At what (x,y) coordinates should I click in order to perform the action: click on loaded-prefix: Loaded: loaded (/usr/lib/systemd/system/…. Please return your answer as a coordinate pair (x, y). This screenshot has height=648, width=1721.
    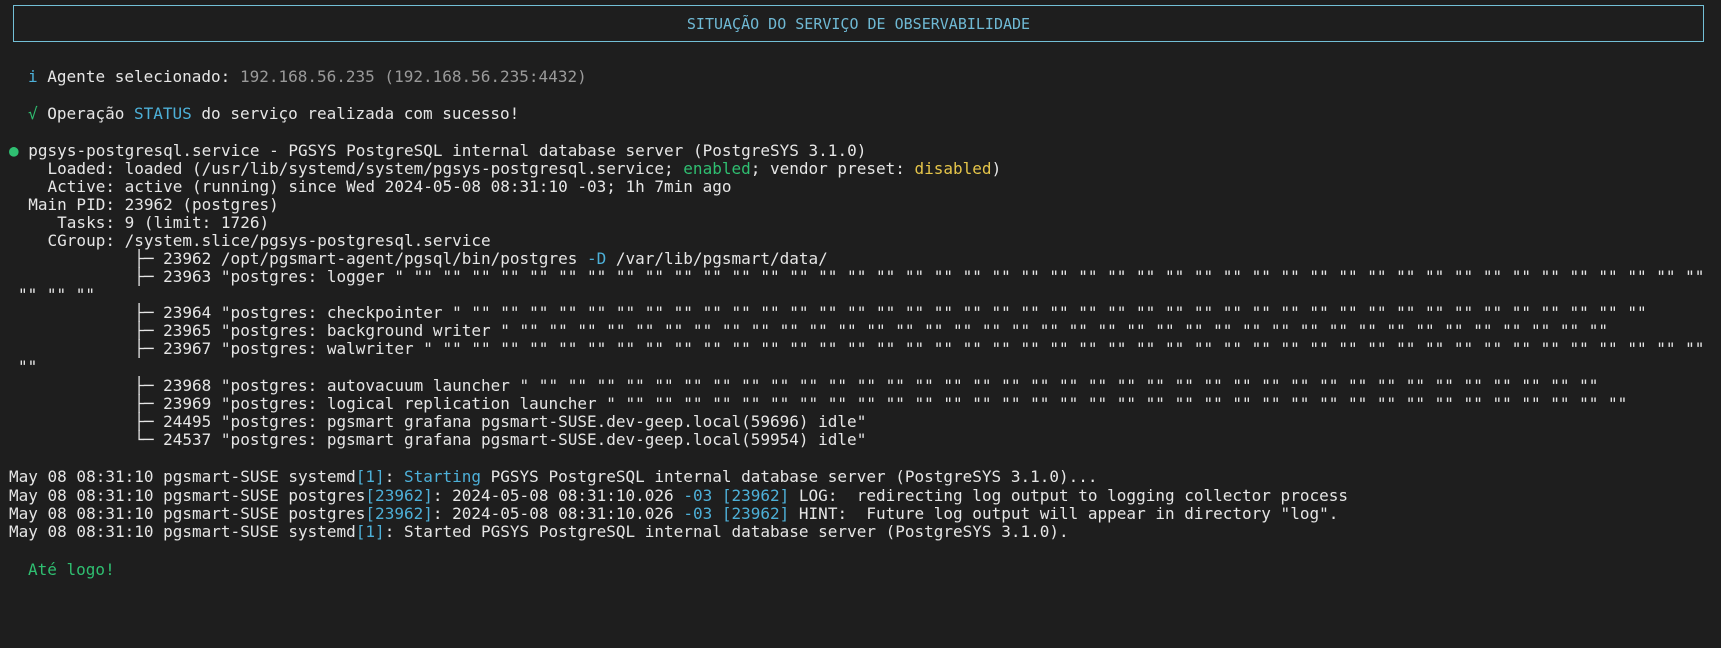
    Looking at the image, I should click on (346, 168).